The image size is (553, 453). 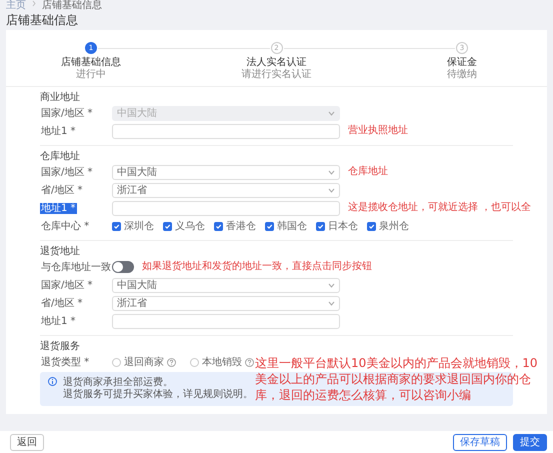 I want to click on checkbox-label: 香港仓, so click(x=241, y=226).